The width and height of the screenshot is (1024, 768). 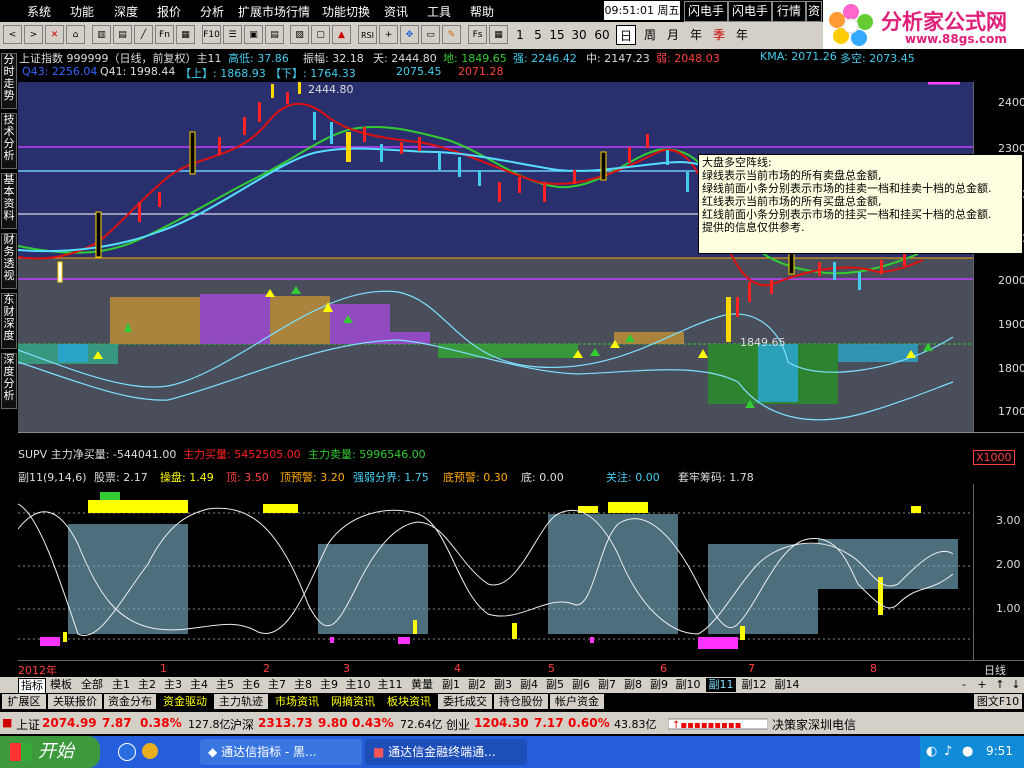 What do you see at coordinates (998, 701) in the screenshot?
I see `tab-f10: 图文F10` at bounding box center [998, 701].